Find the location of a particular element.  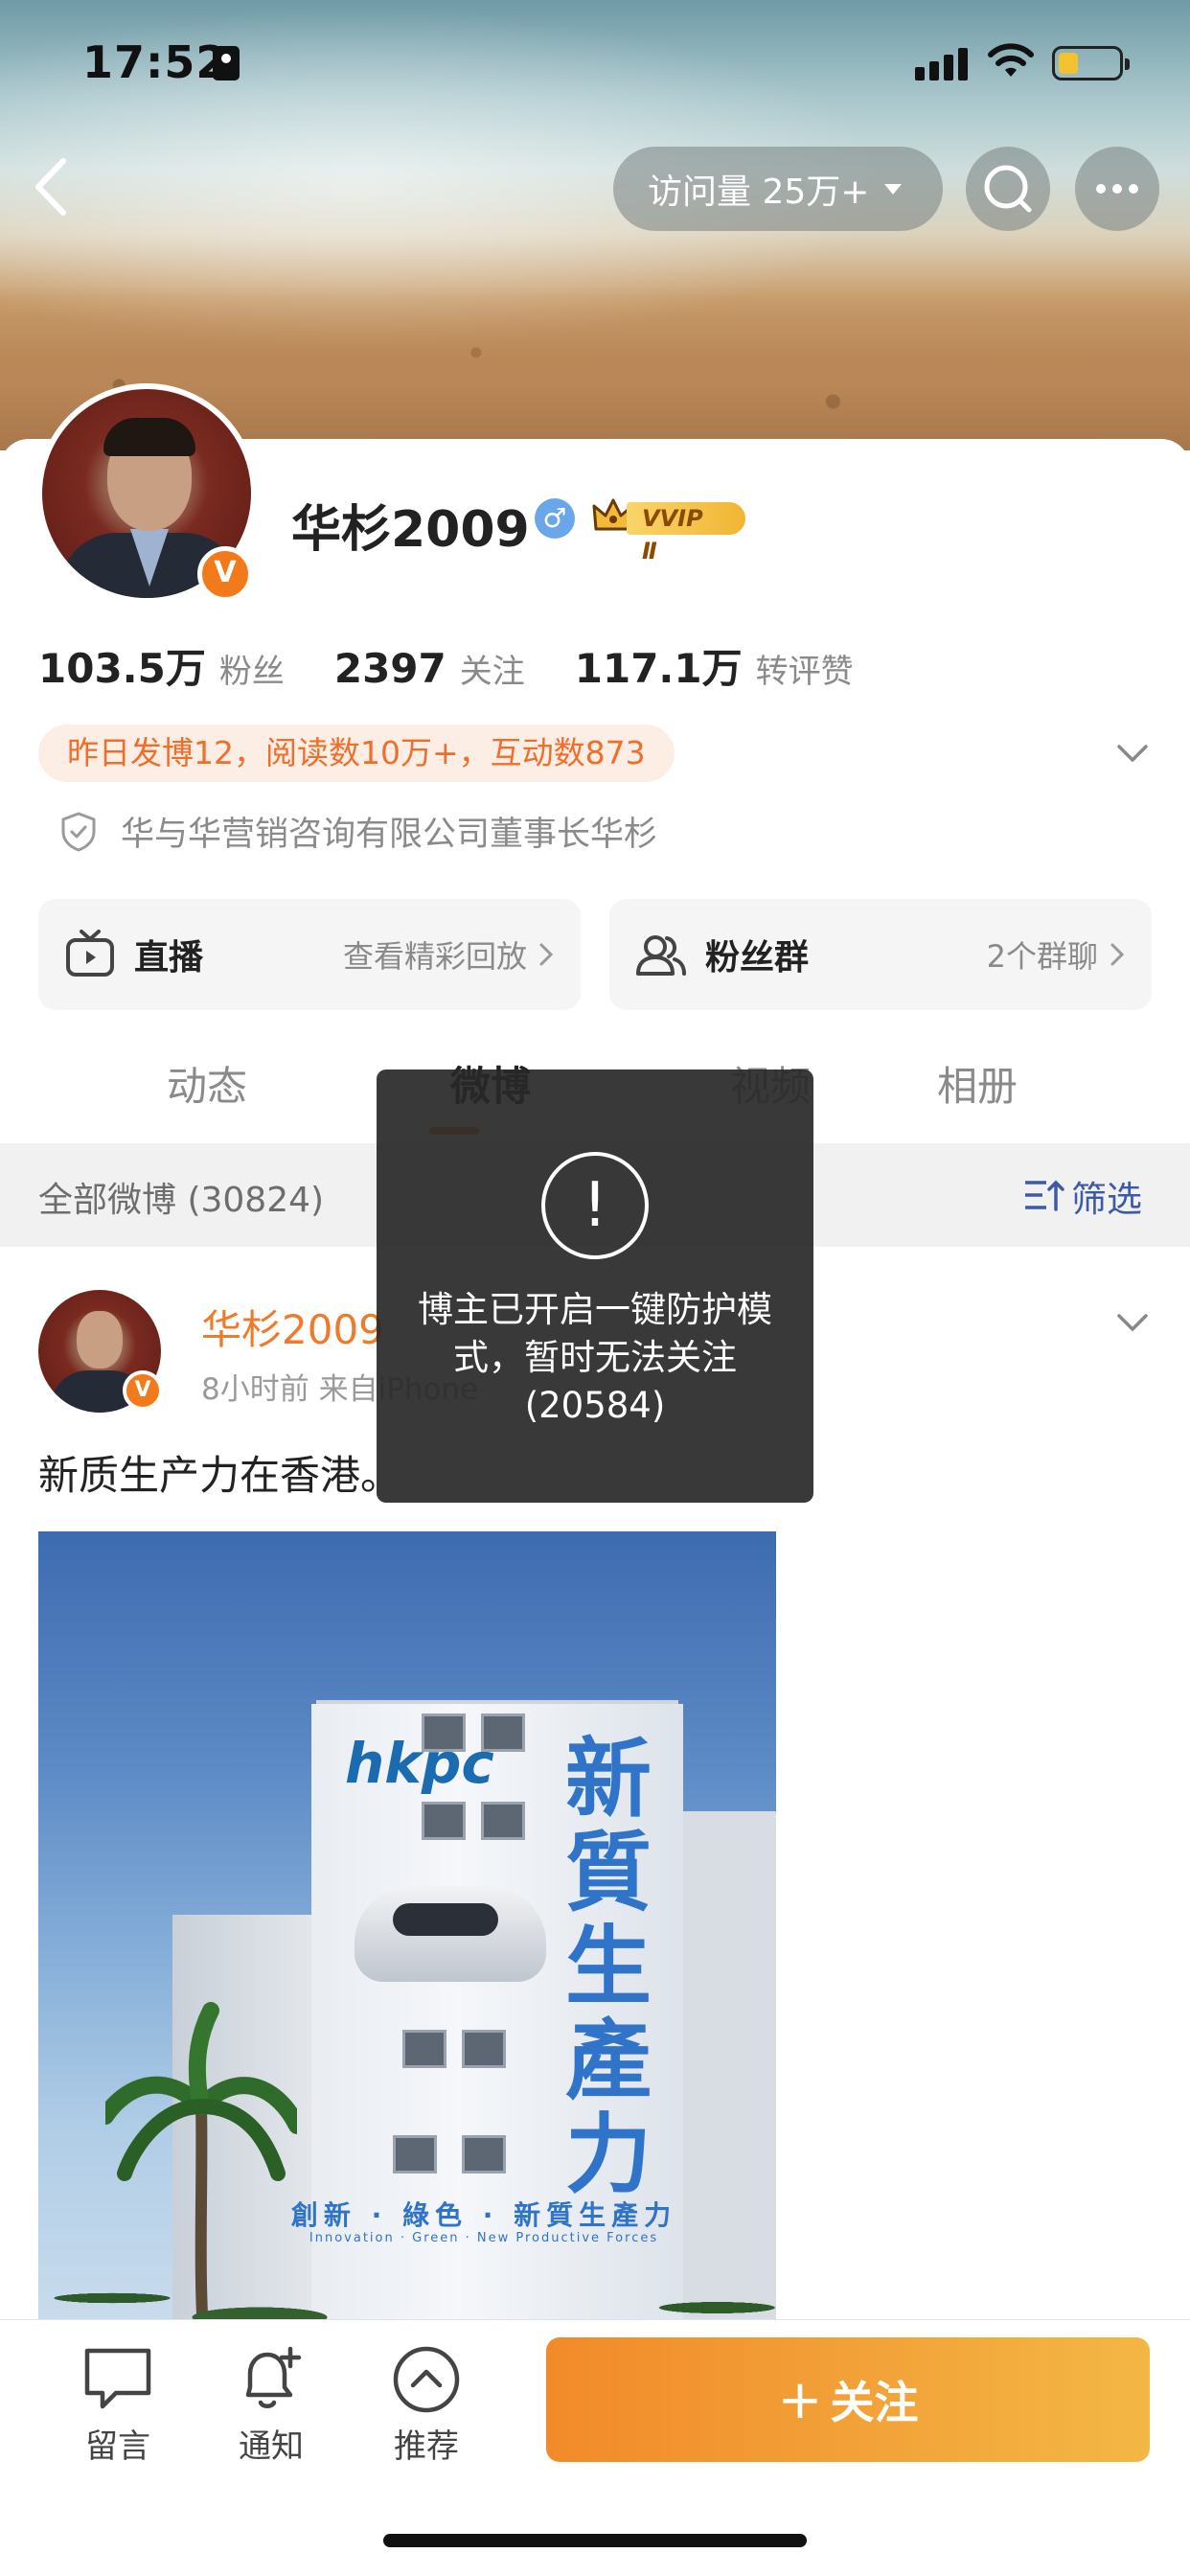

visits-pill: 访问量 25万+ is located at coordinates (778, 189).